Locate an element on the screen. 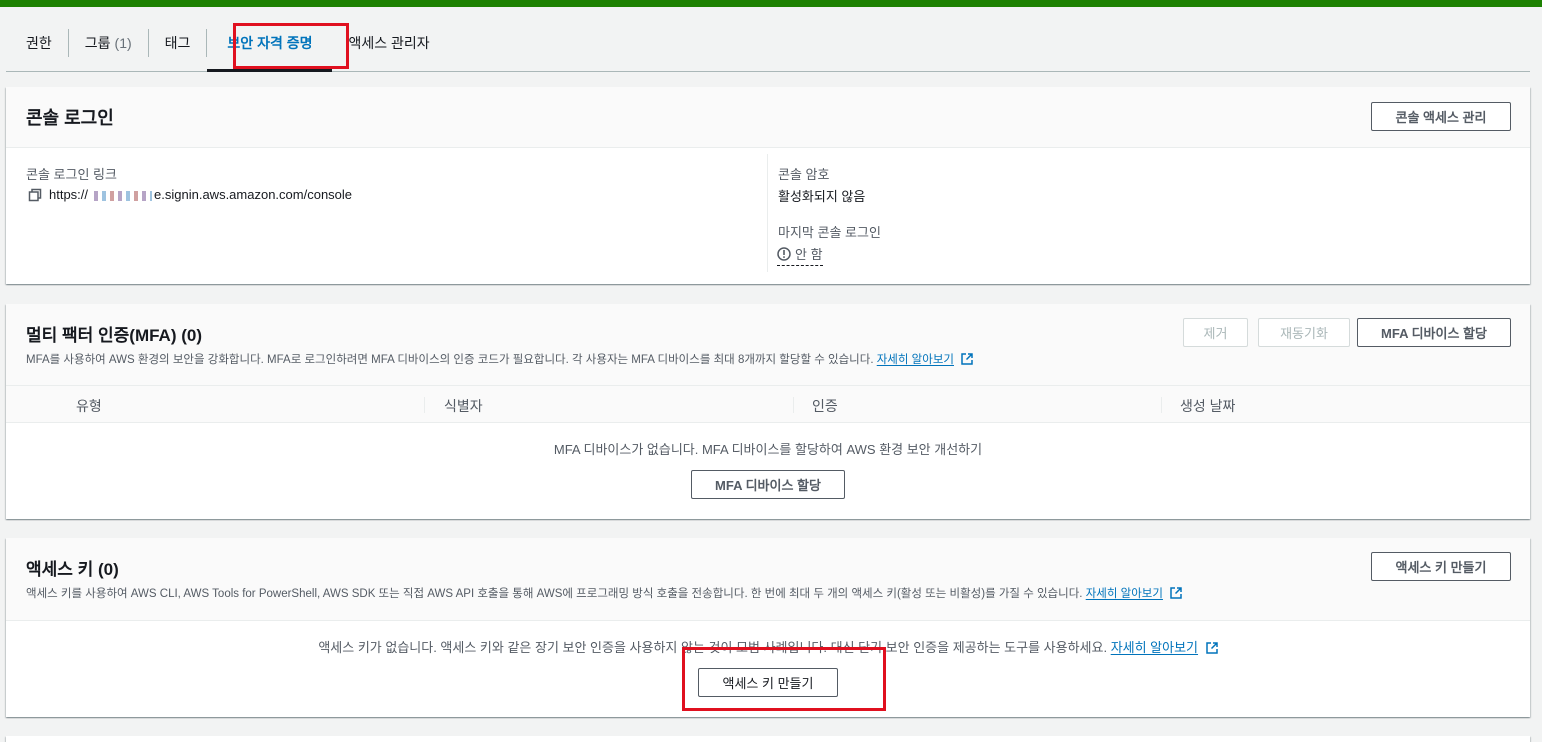 This screenshot has height=742, width=1542. access-keys-title: 액세스 키 (0) is located at coordinates (72, 569).